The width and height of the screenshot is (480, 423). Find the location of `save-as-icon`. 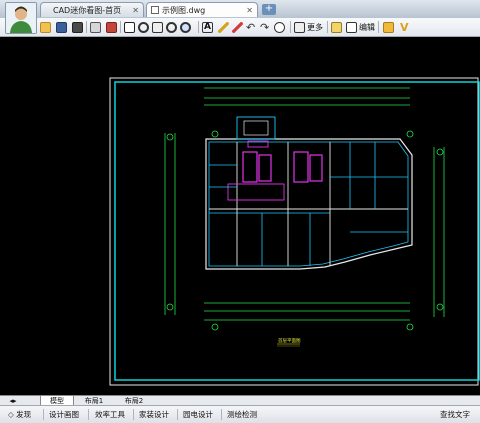

save-as-icon is located at coordinates (77, 27).